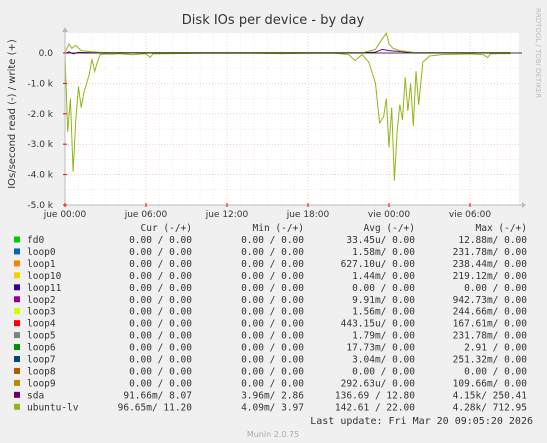  I want to click on legend-name: loop10, so click(44, 276).